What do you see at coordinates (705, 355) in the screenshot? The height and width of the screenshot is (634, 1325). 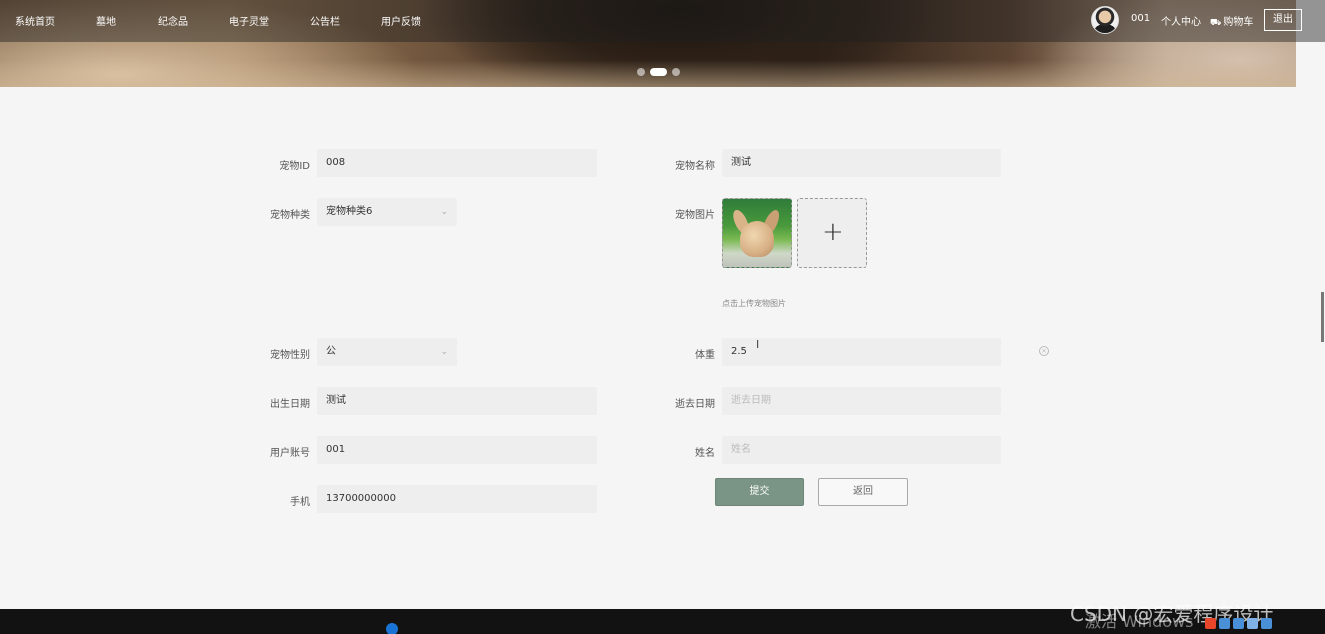 I see `weight-label: 体重` at bounding box center [705, 355].